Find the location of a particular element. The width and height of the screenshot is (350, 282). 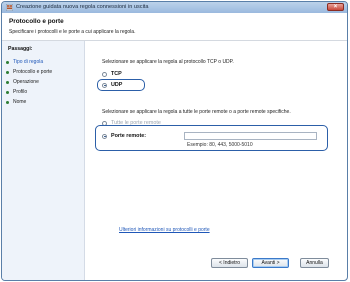

step-name: Nome is located at coordinates (44, 102).